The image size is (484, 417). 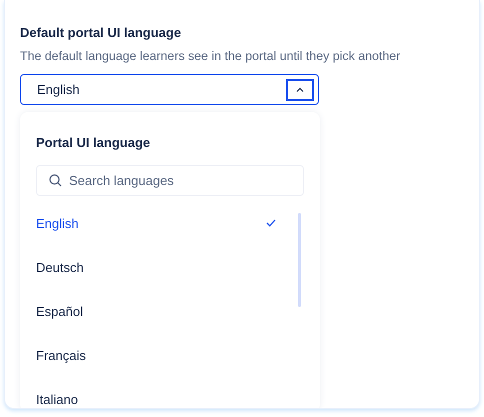 What do you see at coordinates (211, 56) in the screenshot?
I see `field-description: The default language learners see in the portal until they pick another` at bounding box center [211, 56].